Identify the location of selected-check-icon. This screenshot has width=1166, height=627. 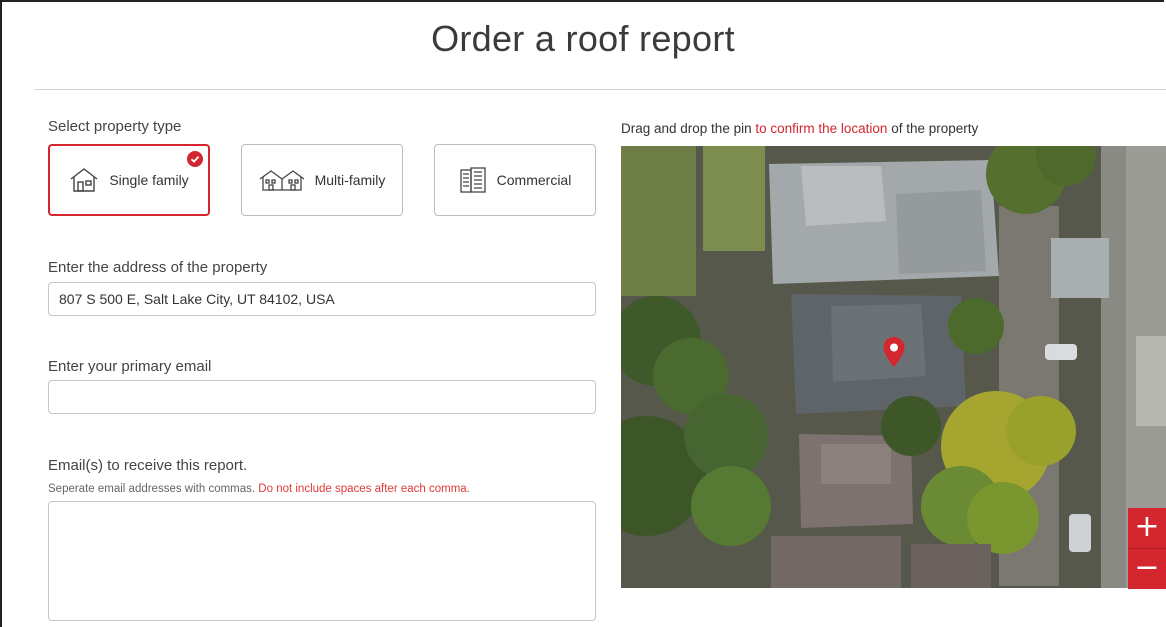
(195, 159).